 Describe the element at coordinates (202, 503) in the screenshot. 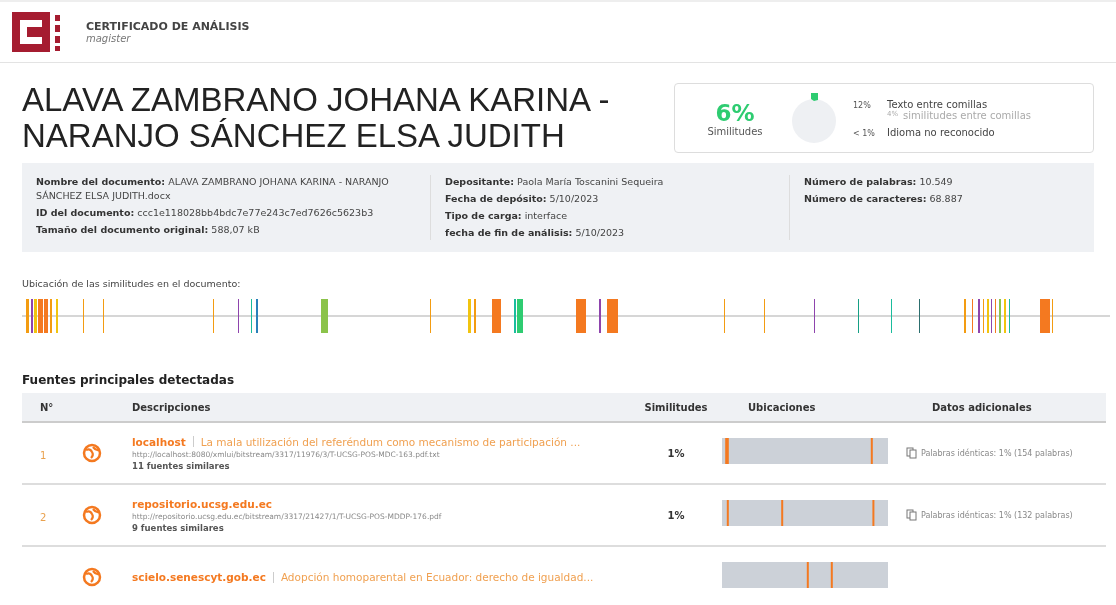

I see `source-link: repositorio.ucsg.edu.ec` at that location.